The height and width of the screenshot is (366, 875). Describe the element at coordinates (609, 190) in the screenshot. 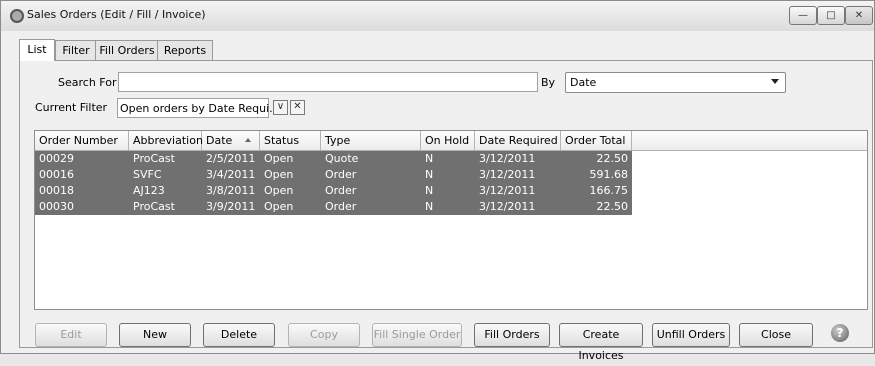

I see `cell-order-total: 166.75` at that location.